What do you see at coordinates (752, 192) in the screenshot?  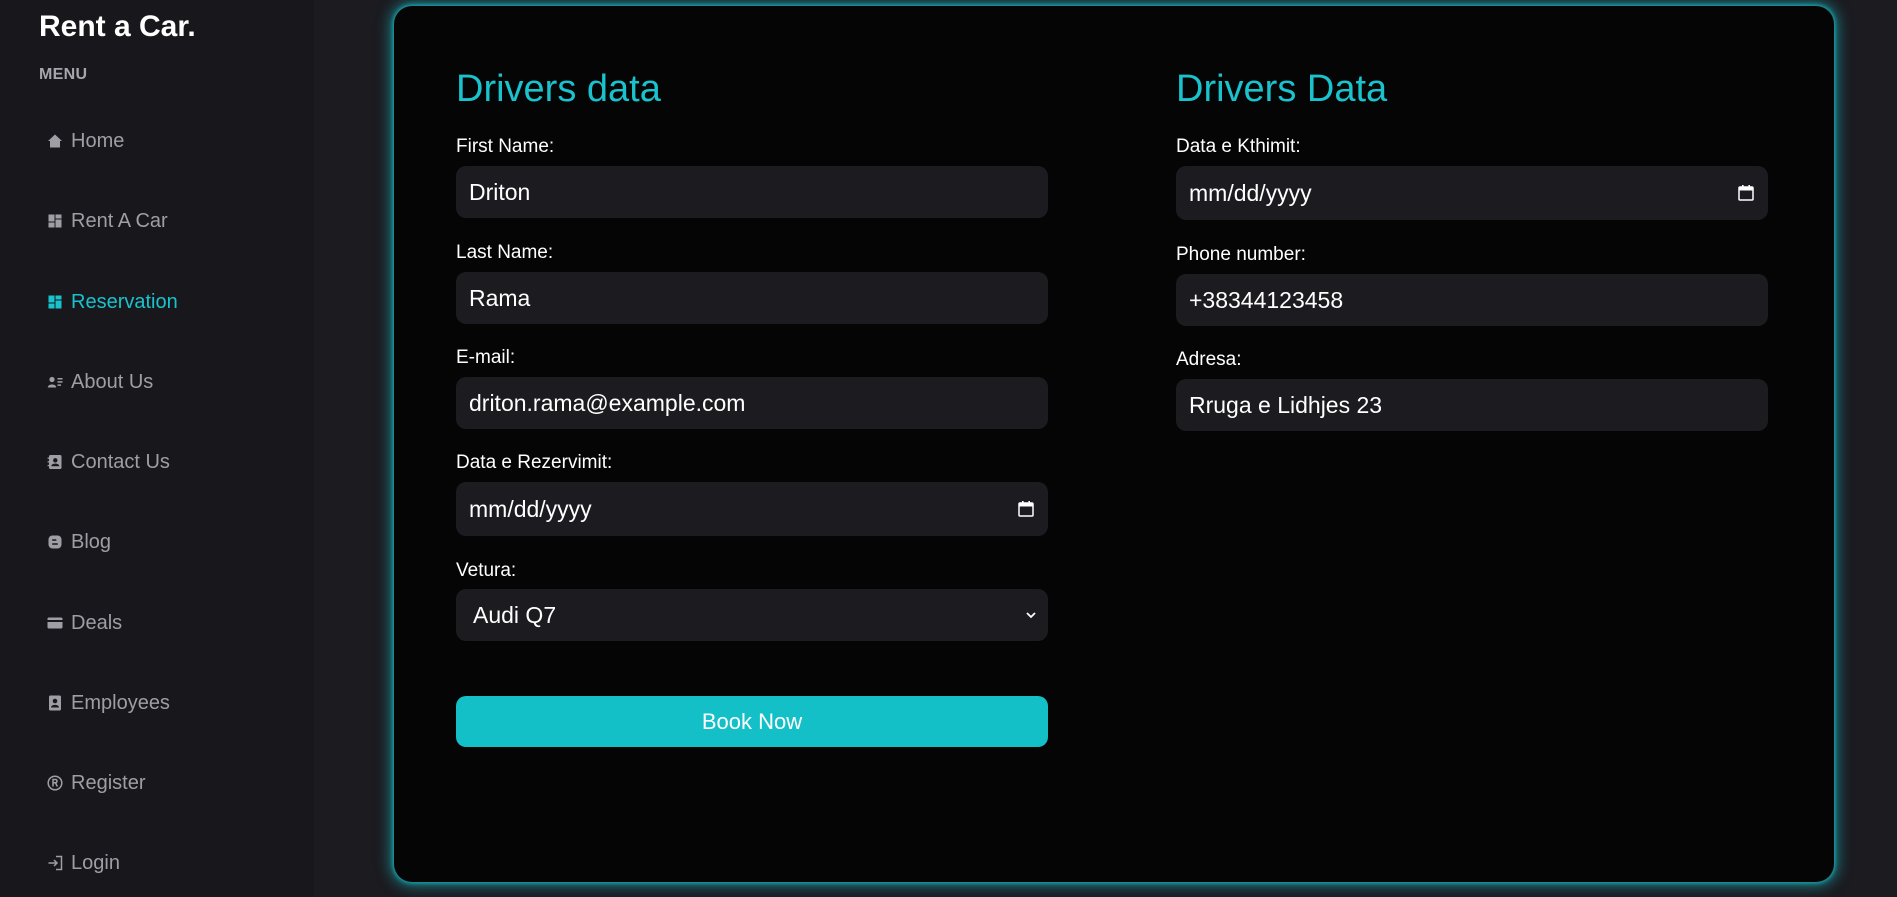 I see `first-name-input` at bounding box center [752, 192].